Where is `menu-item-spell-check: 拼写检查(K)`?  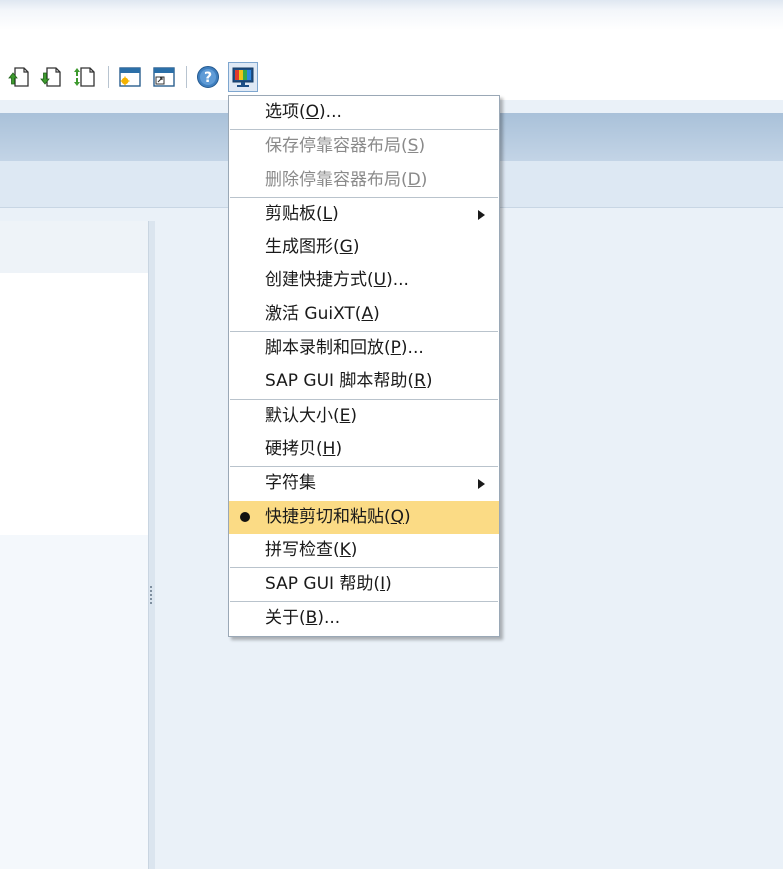 menu-item-spell-check: 拼写检查(K) is located at coordinates (364, 550).